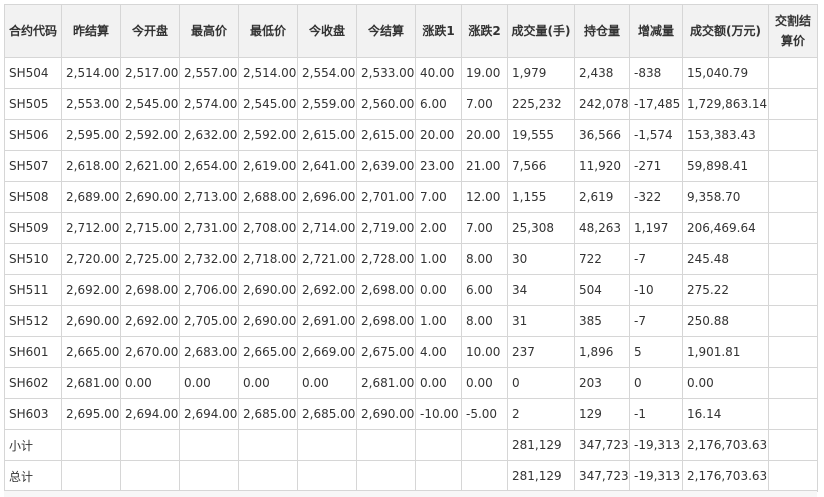 This screenshot has height=497, width=824. I want to click on table-cell: 7,566, so click(541, 166).